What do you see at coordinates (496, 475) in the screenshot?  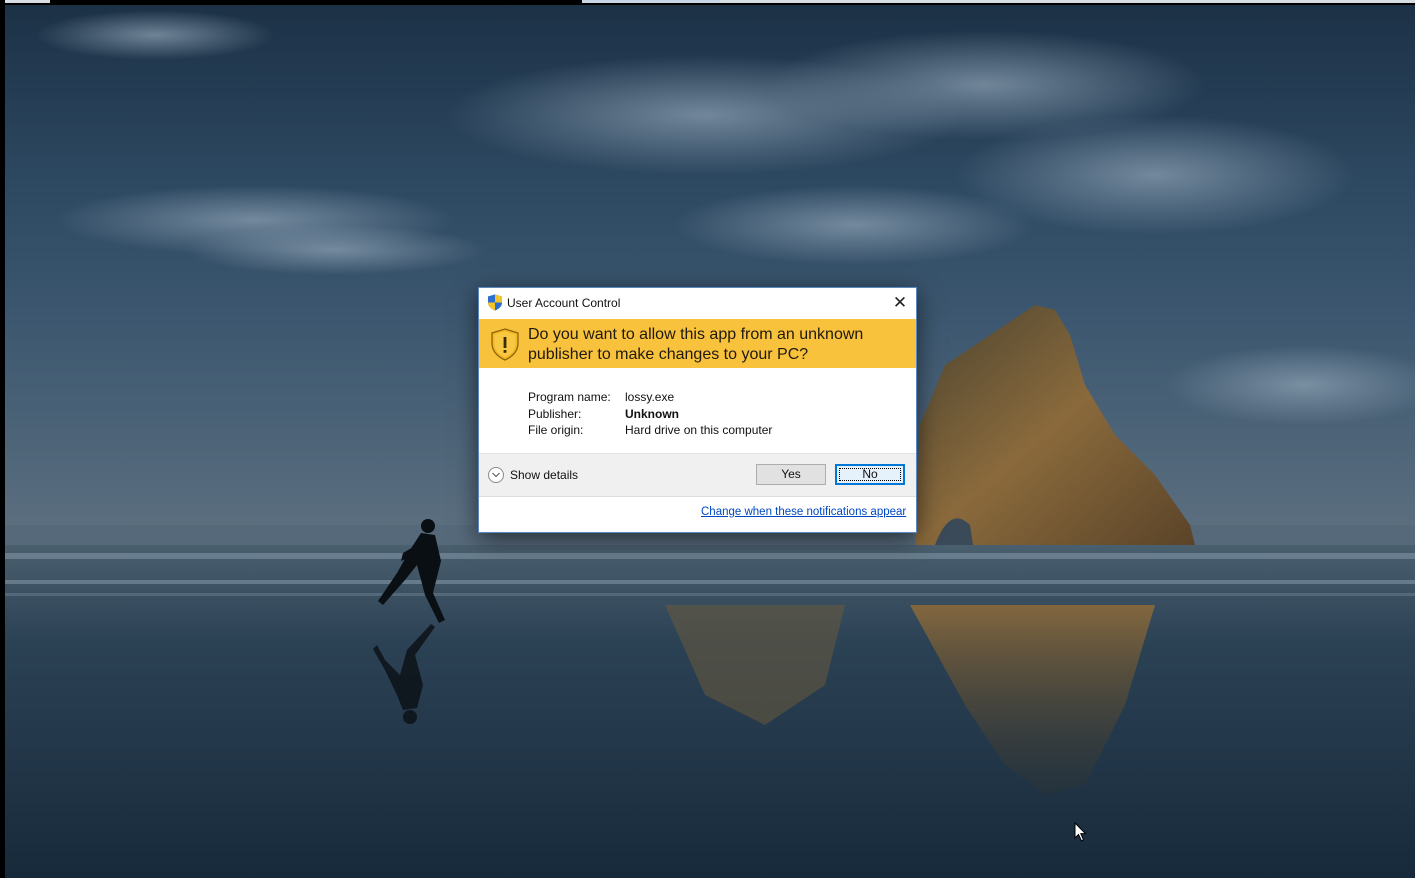 I see `chevron-down-circle-icon` at bounding box center [496, 475].